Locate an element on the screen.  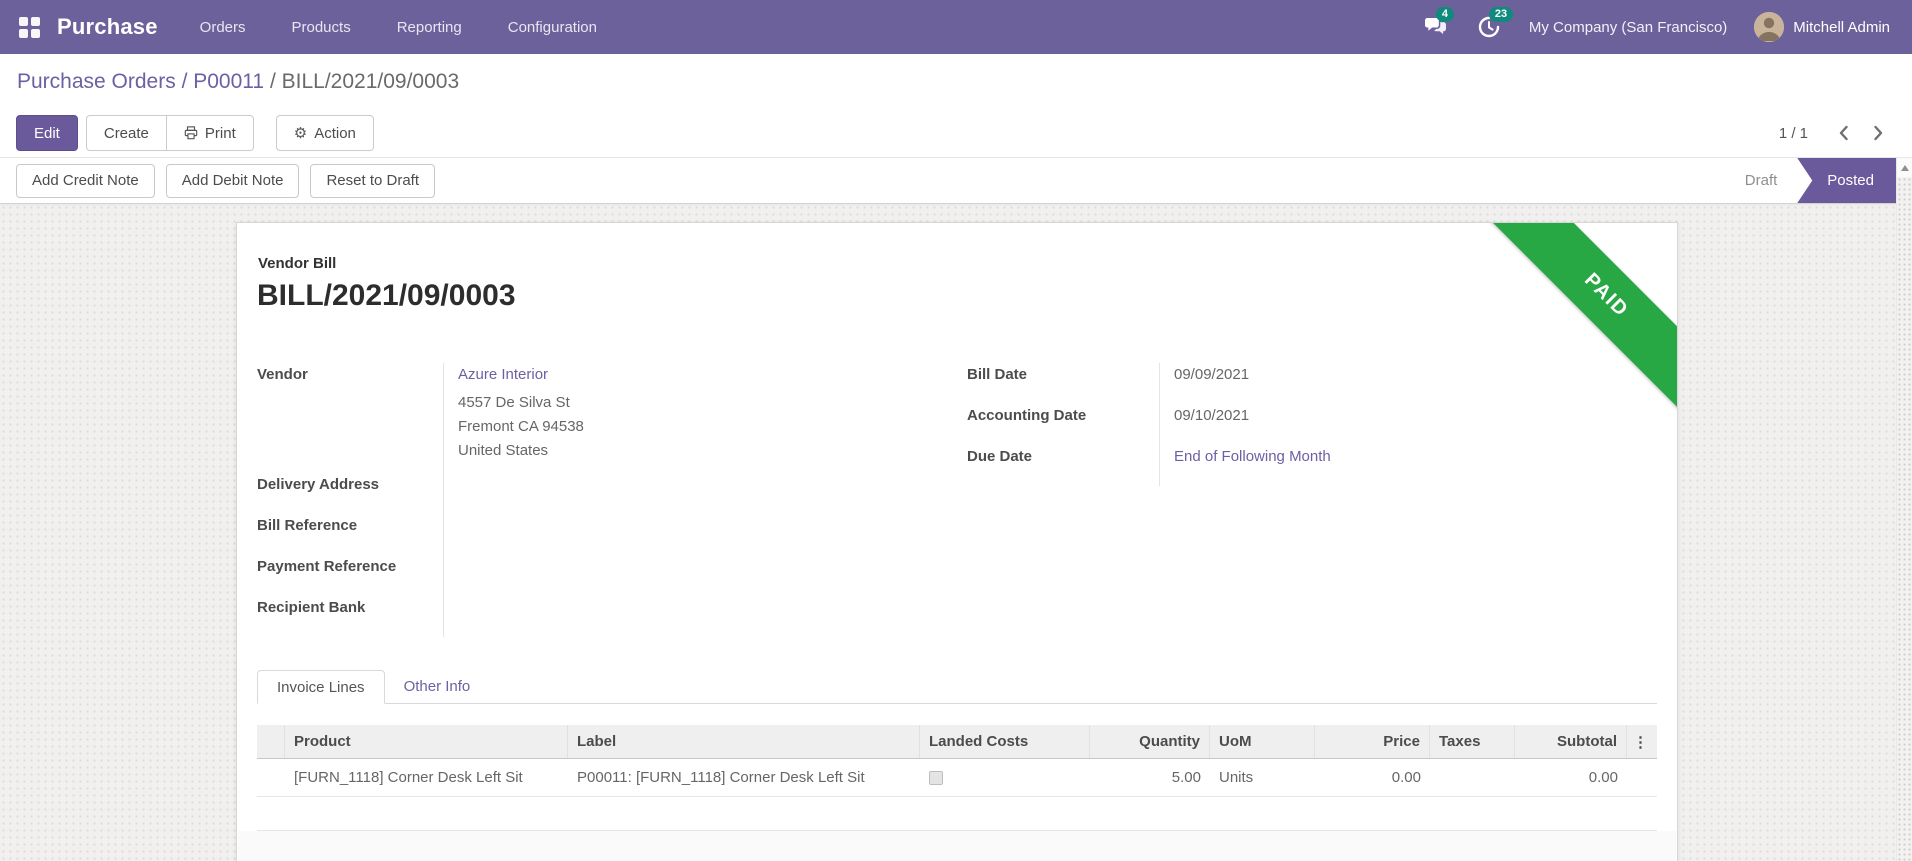
row-subtotal: 0.00 is located at coordinates (1571, 777).